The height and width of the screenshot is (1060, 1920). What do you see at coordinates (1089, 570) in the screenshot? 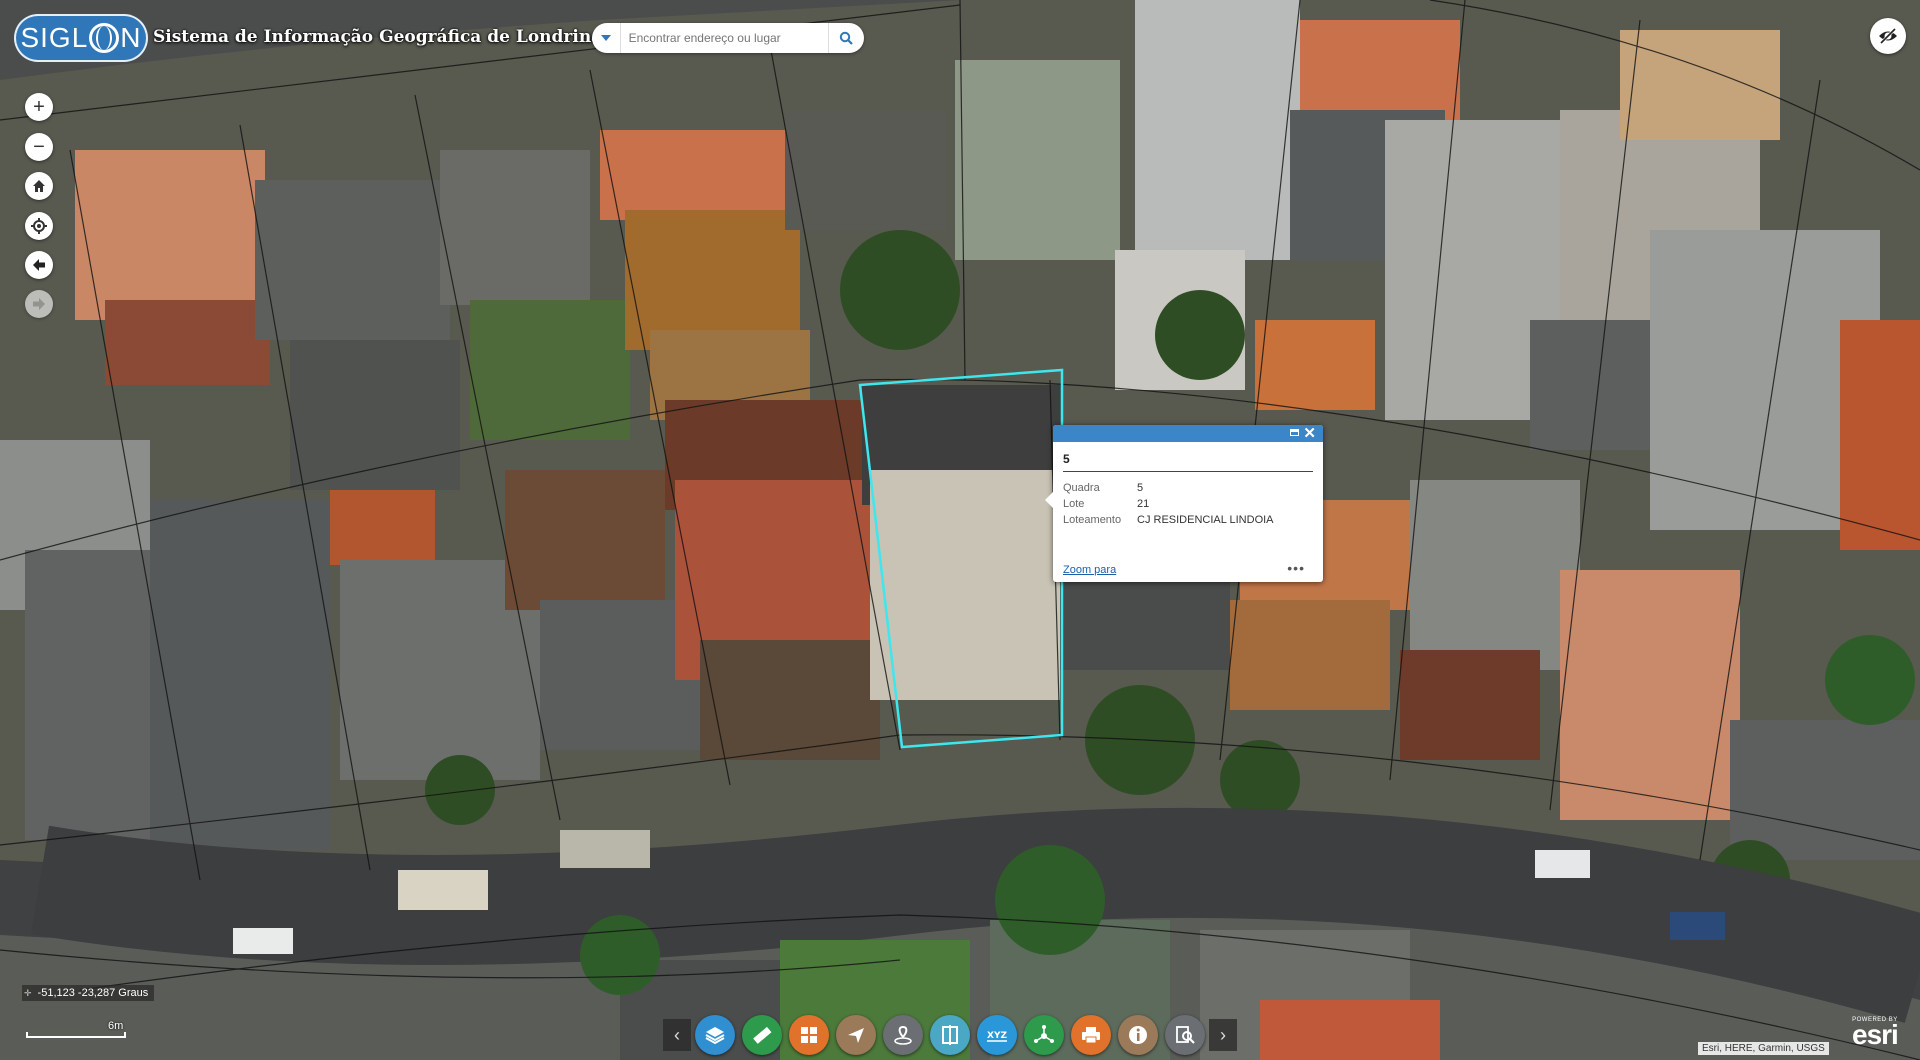
I see `zoom-to-link: Zoom para` at bounding box center [1089, 570].